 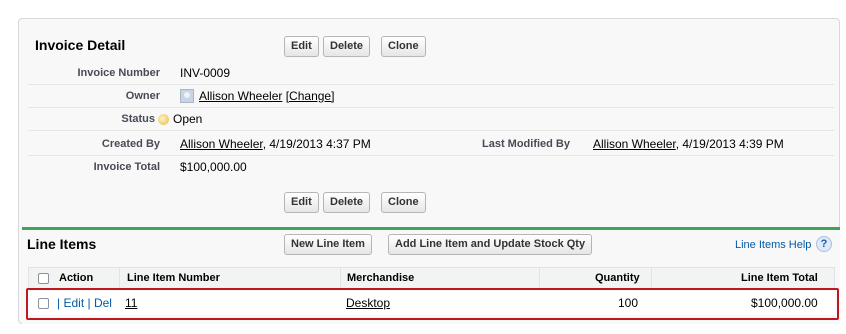 What do you see at coordinates (240, 96) in the screenshot?
I see `owner-link: Allison Wheeler` at bounding box center [240, 96].